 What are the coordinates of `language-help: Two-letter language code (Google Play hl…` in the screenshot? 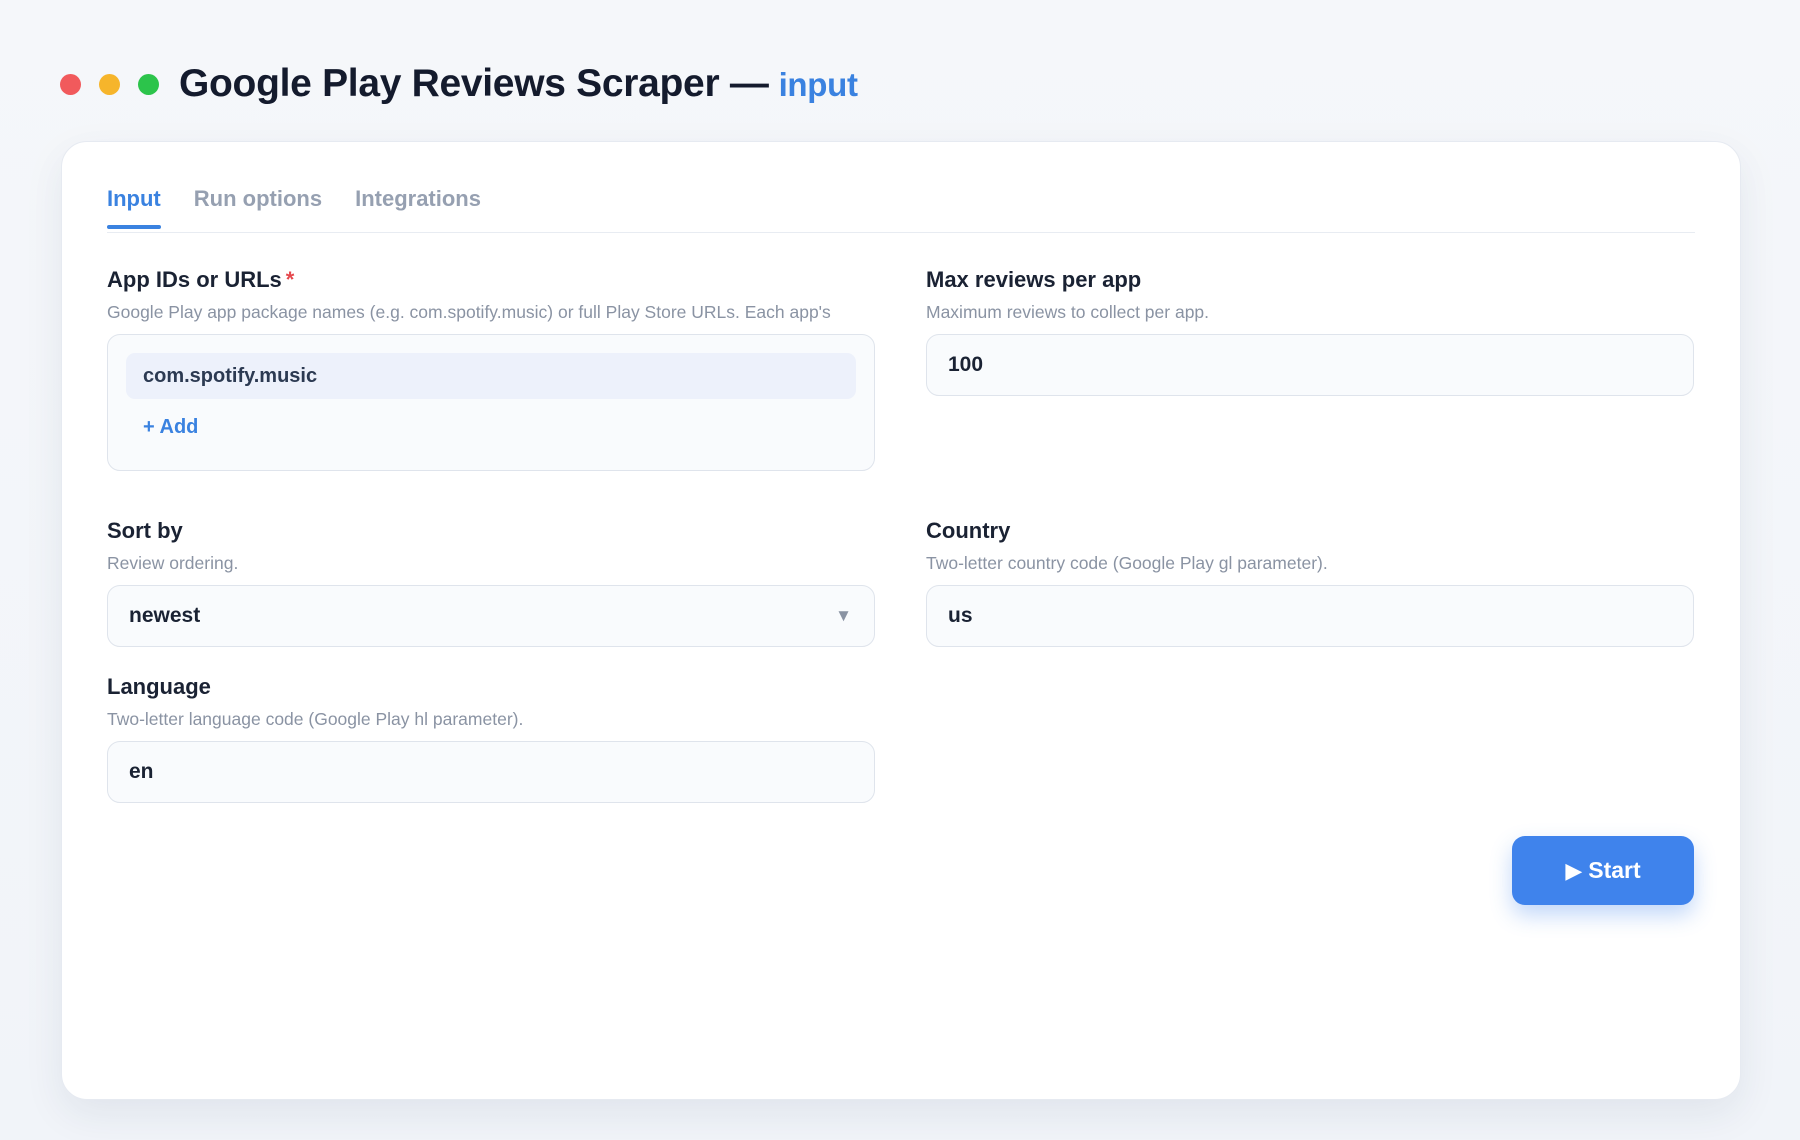 It's located at (315, 719).